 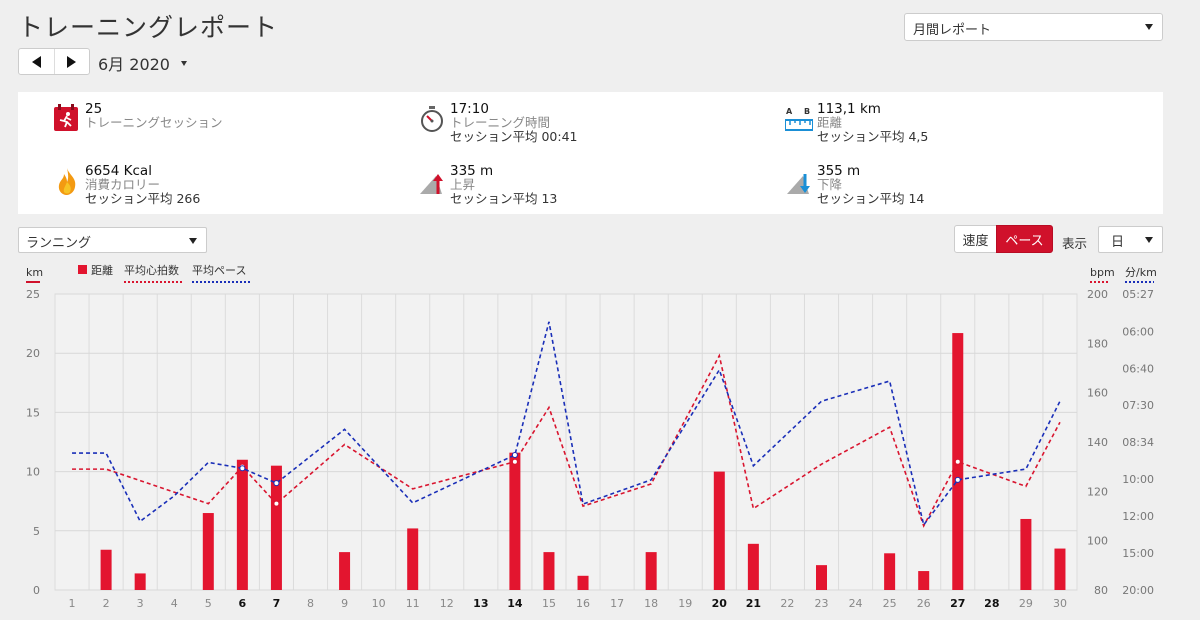 What do you see at coordinates (799, 119) in the screenshot?
I see `ruler-icon: A B` at bounding box center [799, 119].